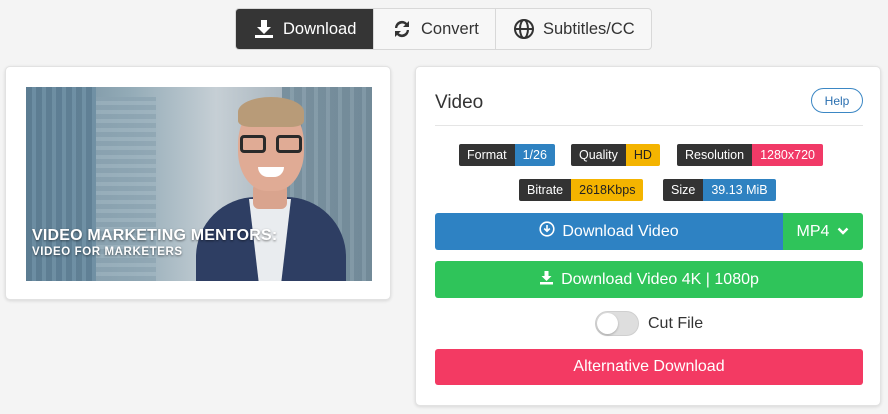  Describe the element at coordinates (589, 28) in the screenshot. I see `tab-subtitles-label: Subtitles/CC` at that location.